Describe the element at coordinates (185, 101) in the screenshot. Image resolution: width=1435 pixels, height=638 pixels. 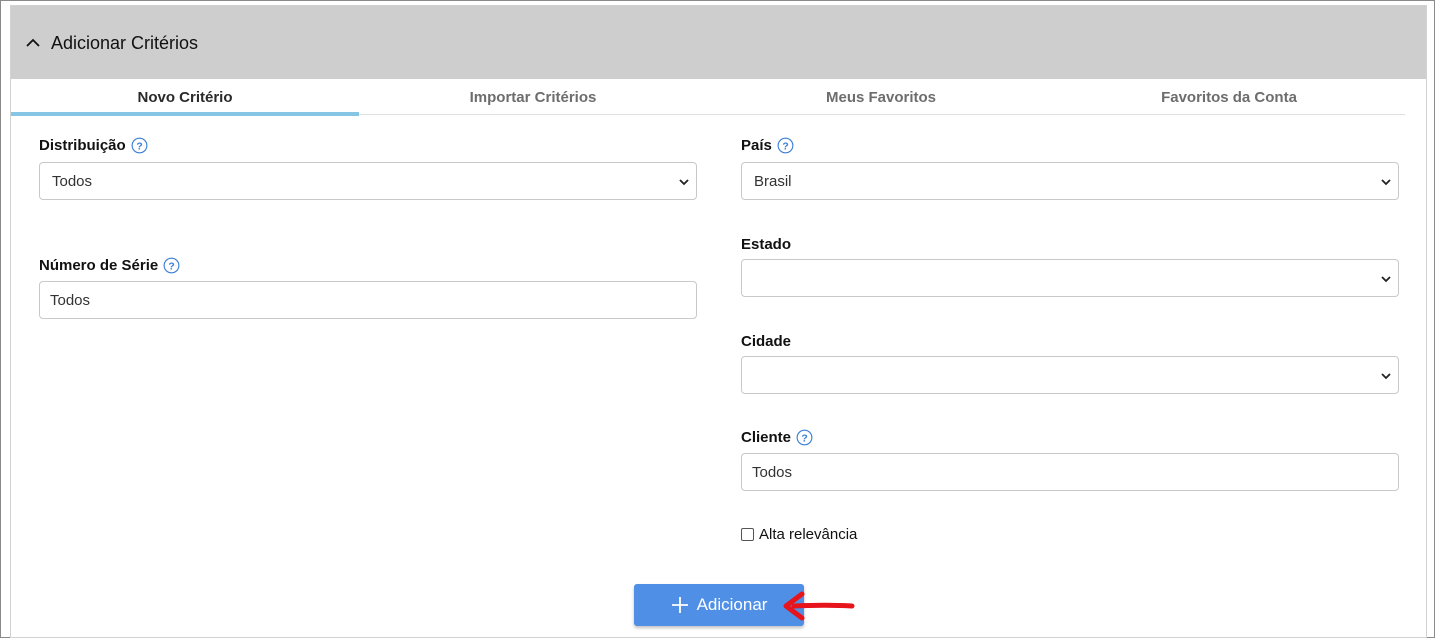
I see `tab-novo-criterio: Novo Critério` at that location.